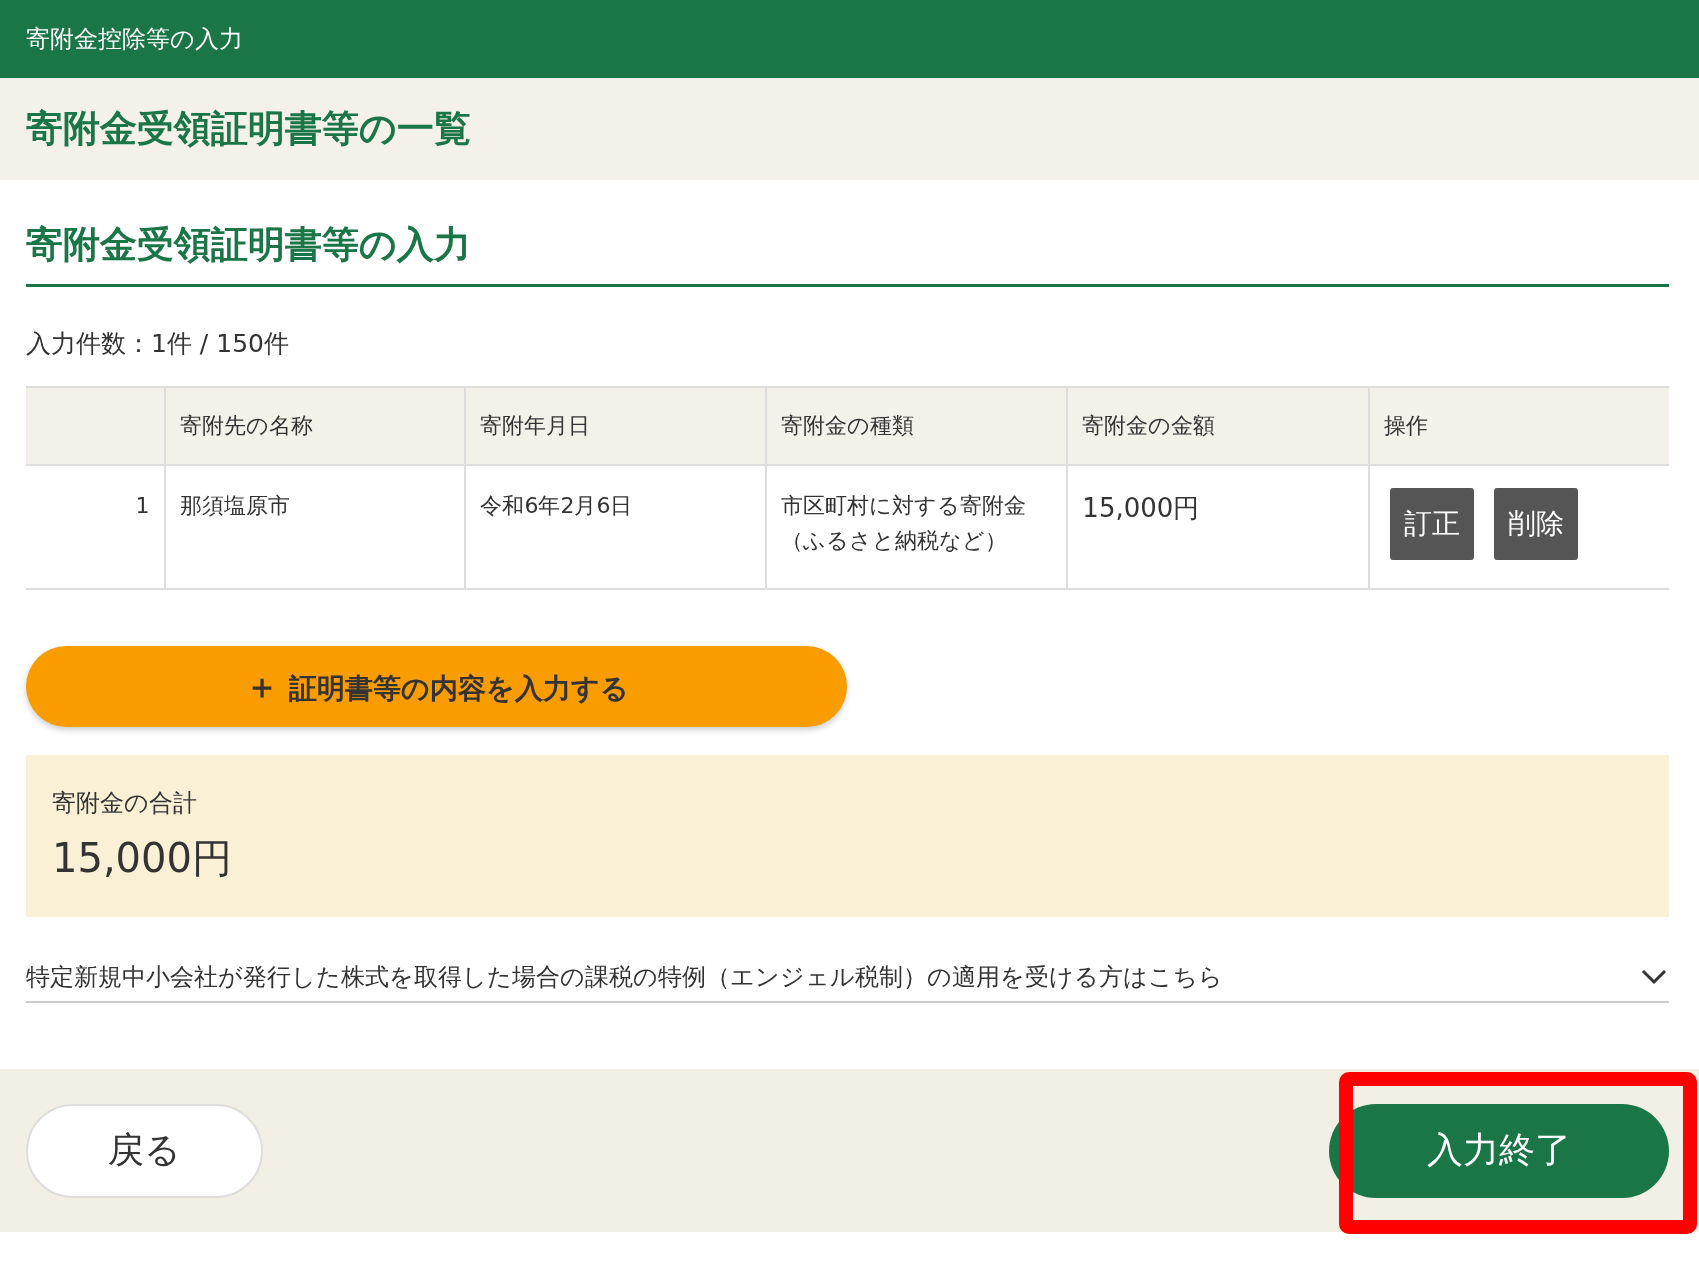 The width and height of the screenshot is (1699, 1274). I want to click on finish-button: 入力終了, so click(1499, 1150).